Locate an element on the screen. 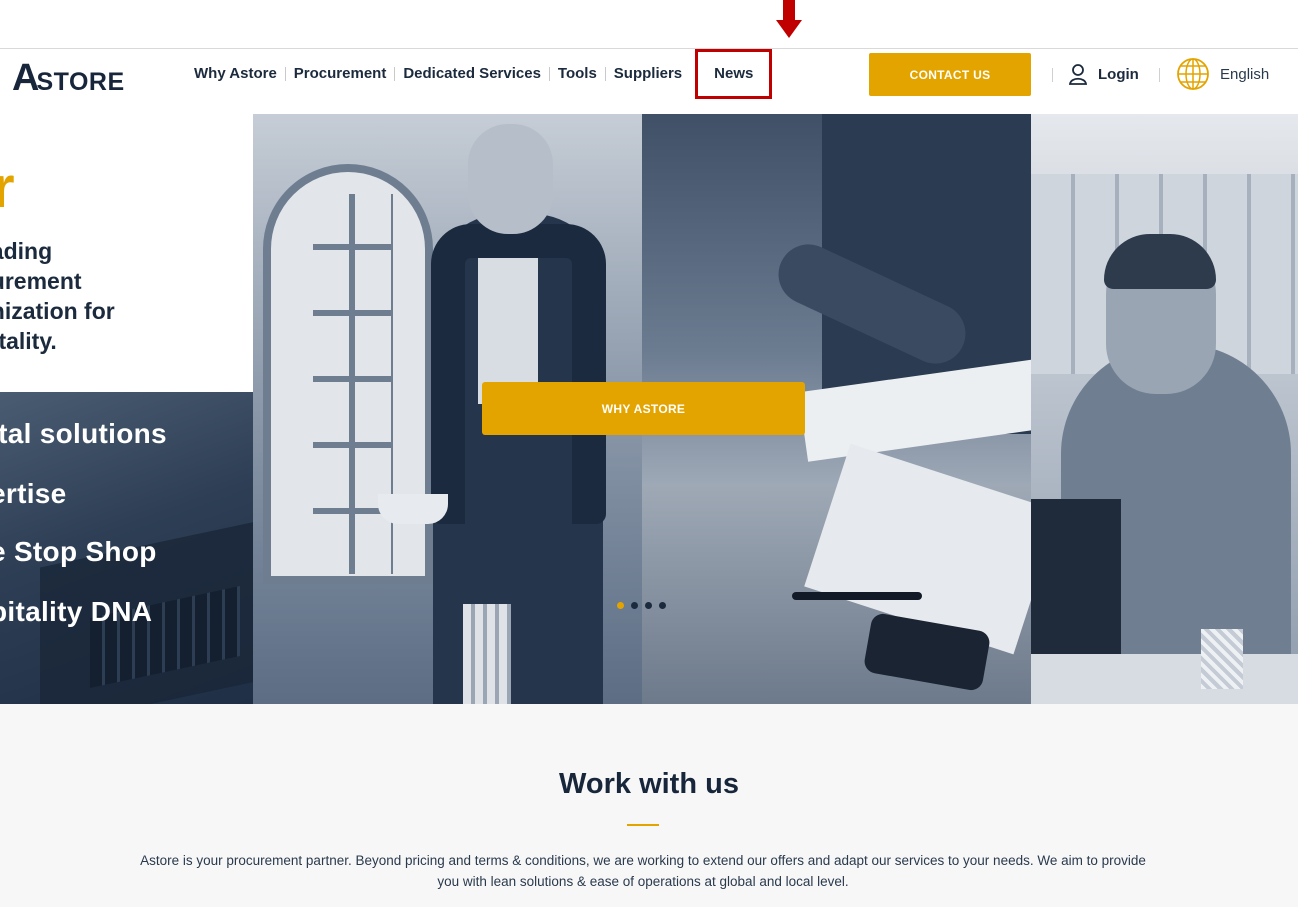 This screenshot has width=1298, height=907. desk is located at coordinates (1164, 679).